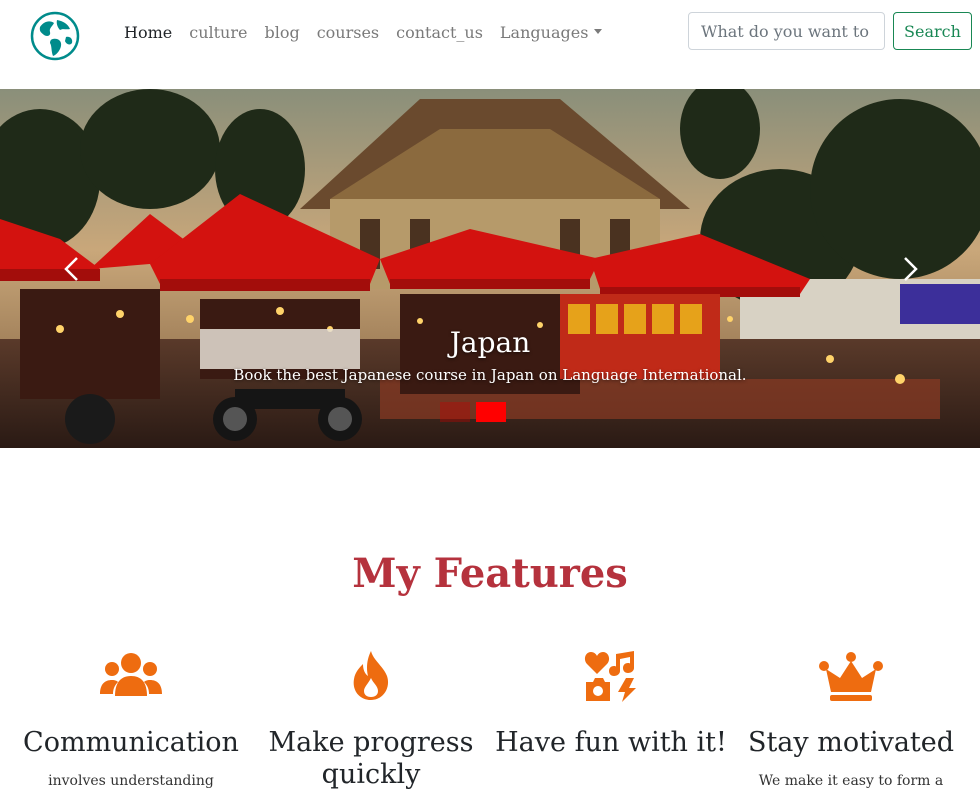  I want to click on feature-title: Have fun with it!, so click(611, 742).